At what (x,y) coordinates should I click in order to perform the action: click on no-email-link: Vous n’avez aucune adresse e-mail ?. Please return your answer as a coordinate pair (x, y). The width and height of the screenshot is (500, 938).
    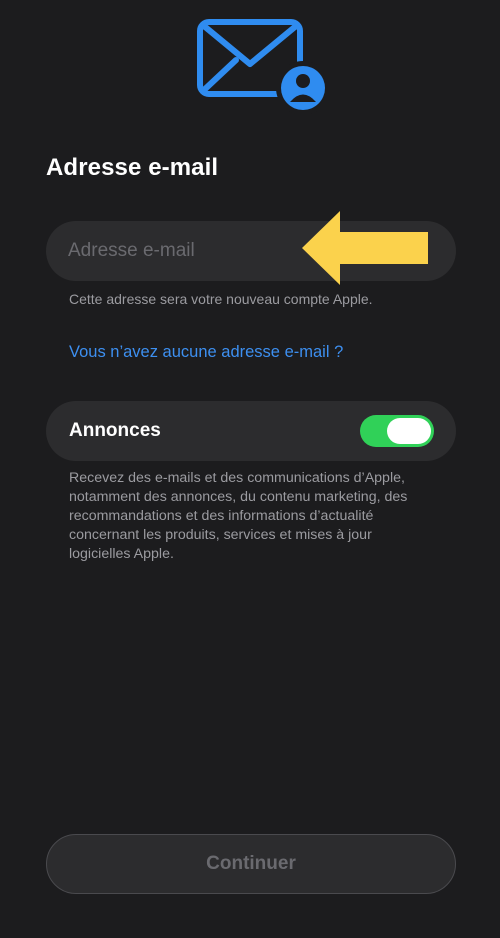
    Looking at the image, I should click on (206, 352).